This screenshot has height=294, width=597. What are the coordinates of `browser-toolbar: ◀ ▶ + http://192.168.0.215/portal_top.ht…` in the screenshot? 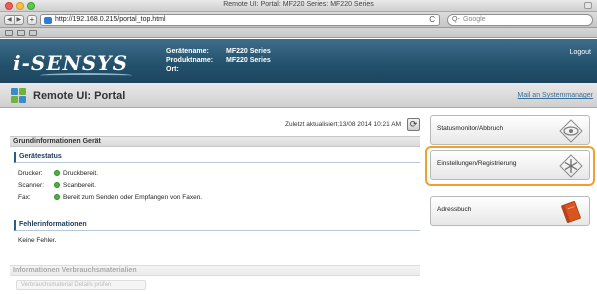 It's located at (298, 20).